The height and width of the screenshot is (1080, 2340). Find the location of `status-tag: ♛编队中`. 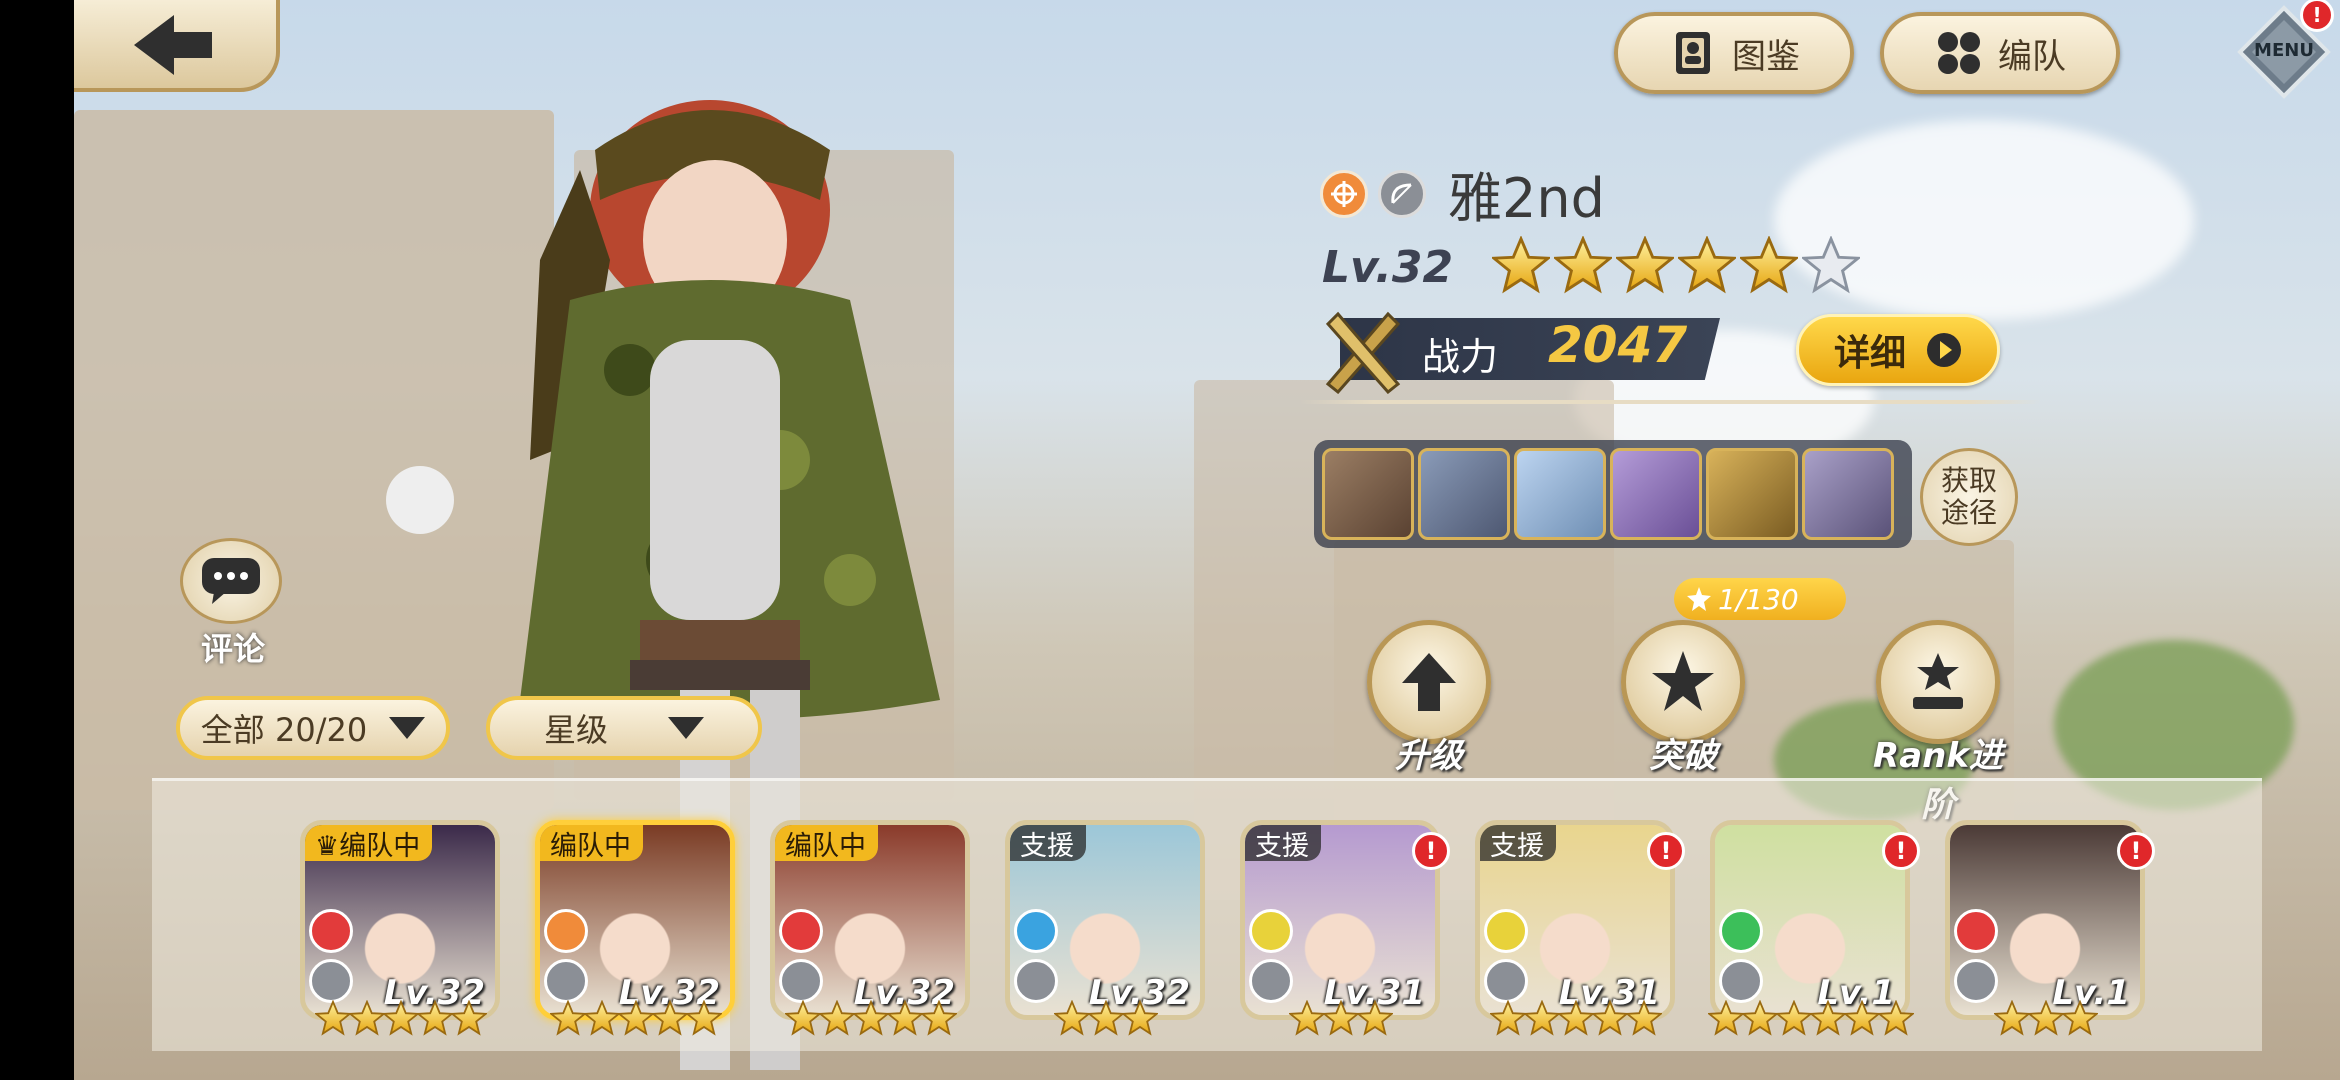

status-tag: ♛编队中 is located at coordinates (369, 843).